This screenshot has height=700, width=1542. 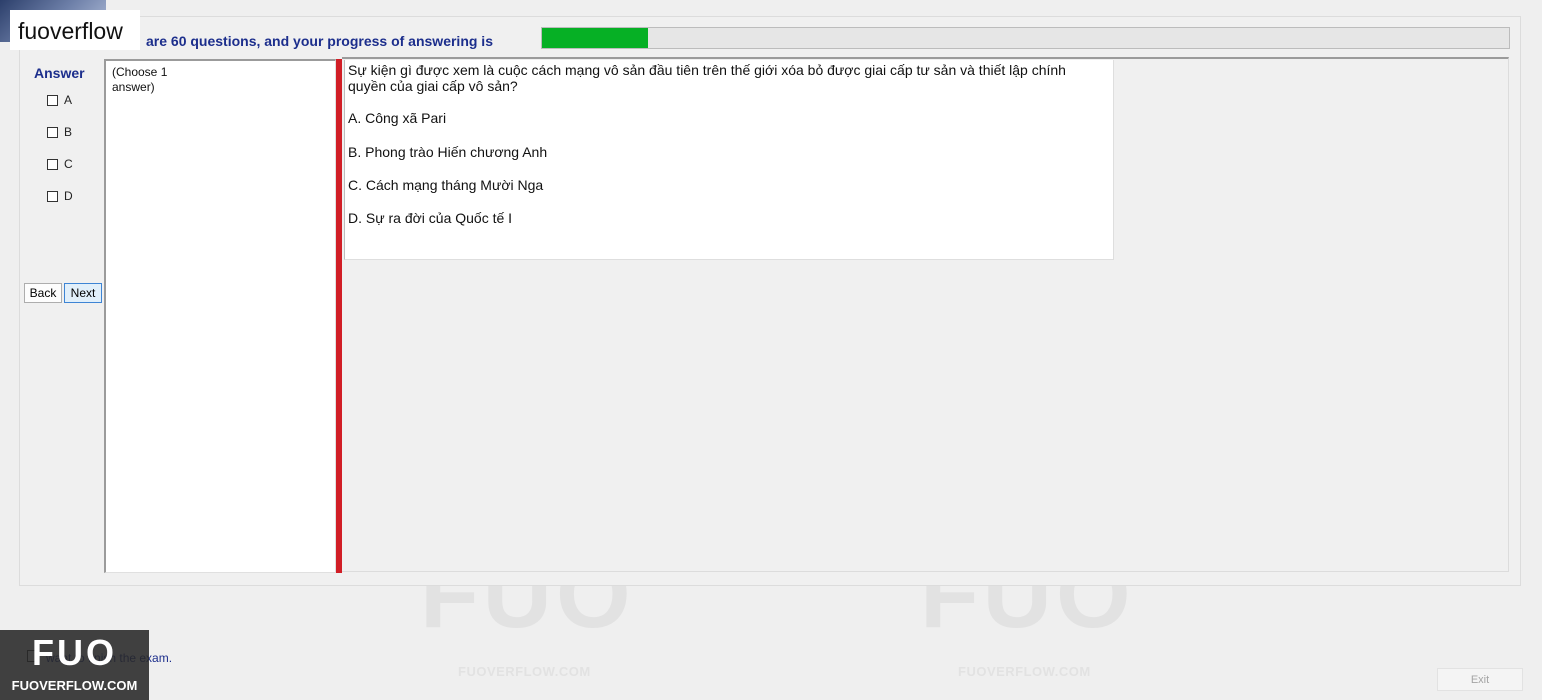 What do you see at coordinates (60, 196) in the screenshot?
I see `answer-option-d: D` at bounding box center [60, 196].